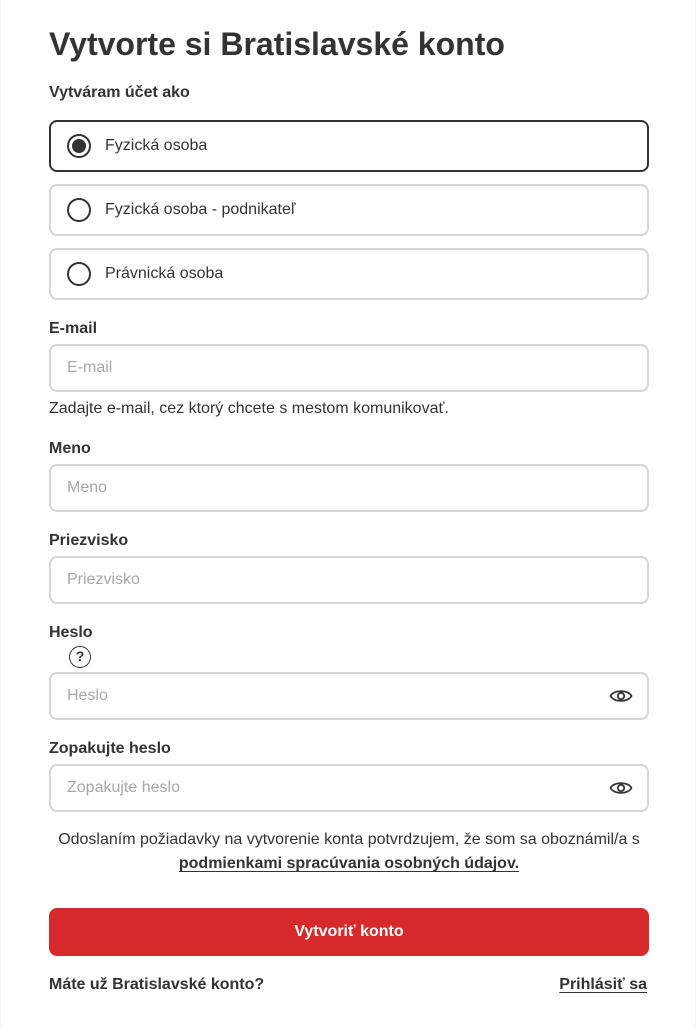 The image size is (696, 1028). Describe the element at coordinates (89, 540) in the screenshot. I see `last-name-label: Priezvisko` at that location.